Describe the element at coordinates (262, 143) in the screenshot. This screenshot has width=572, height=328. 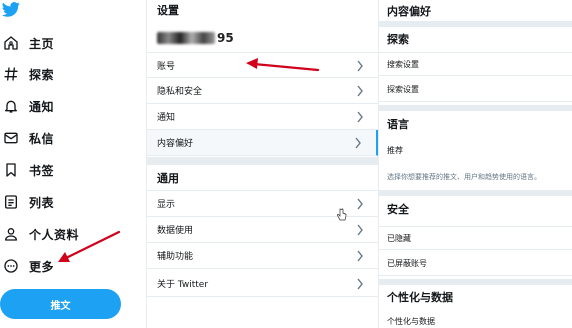
I see `settings-row-content-preferences: 内容偏好` at that location.